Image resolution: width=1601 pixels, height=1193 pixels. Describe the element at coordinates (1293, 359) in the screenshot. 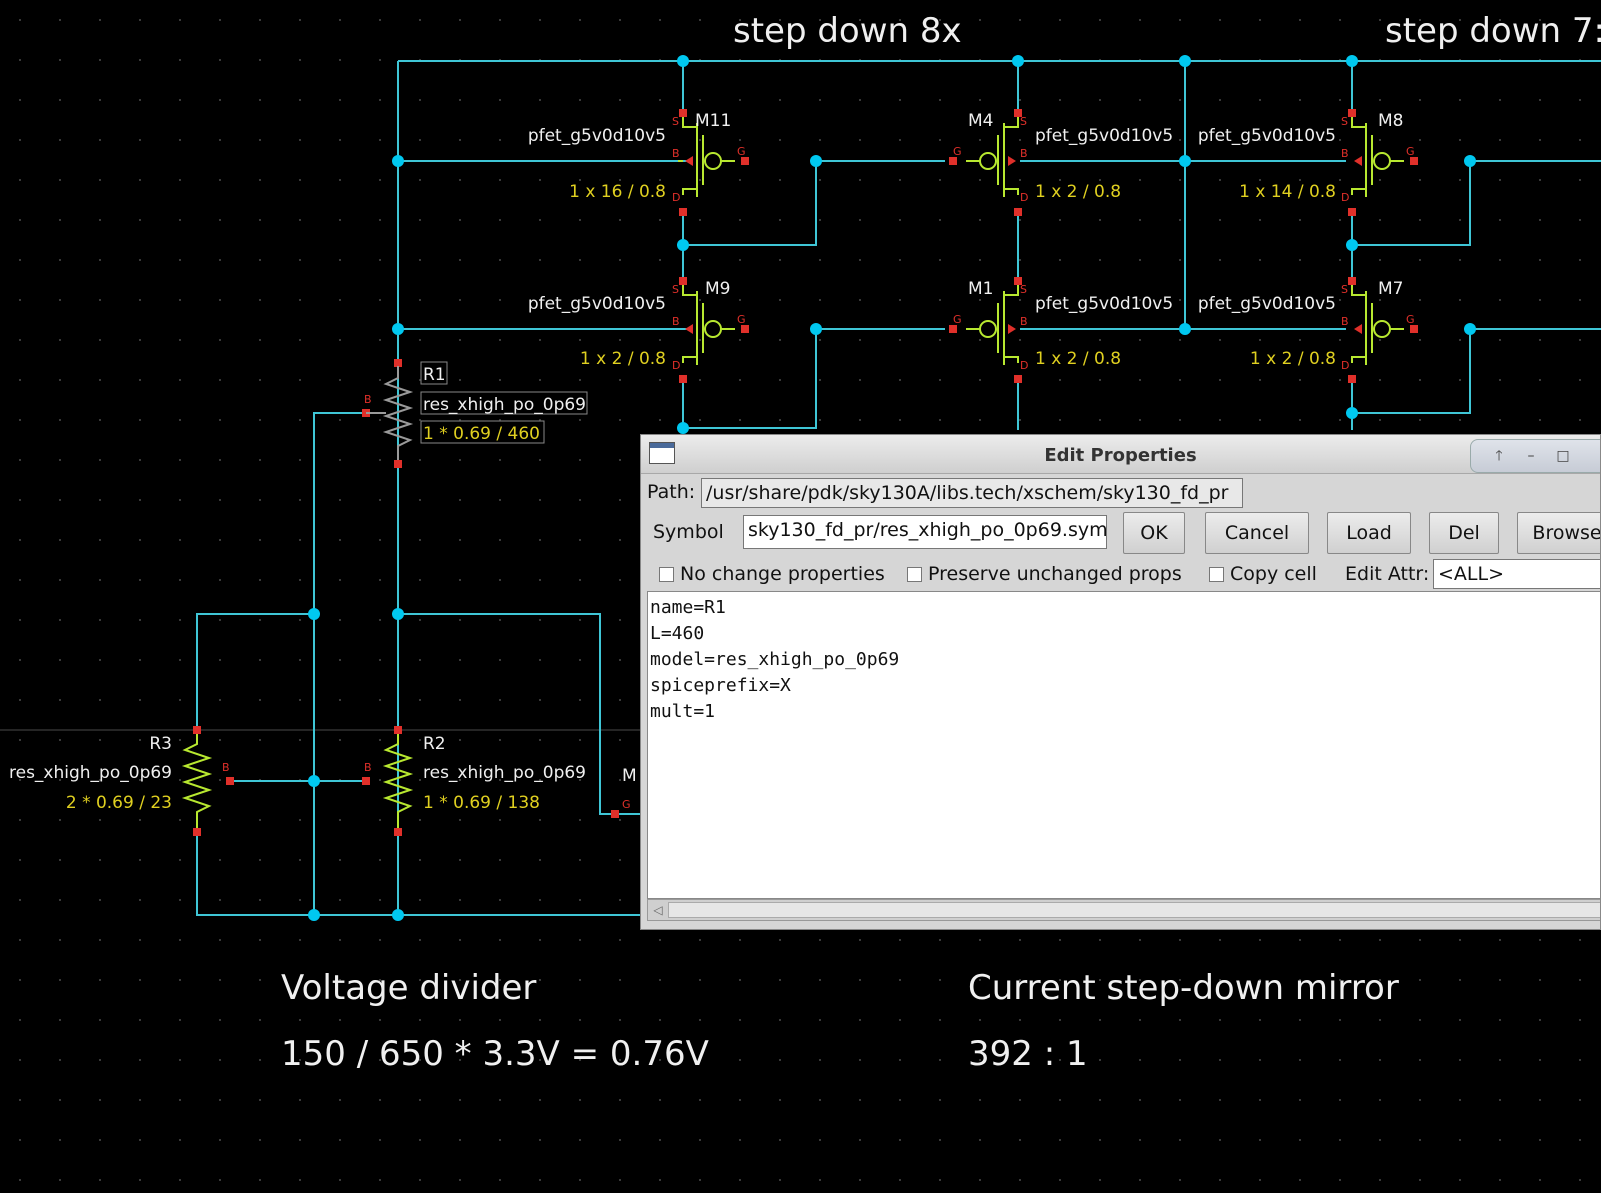

I see `m7-size: 1 x 2 / 0.8` at that location.